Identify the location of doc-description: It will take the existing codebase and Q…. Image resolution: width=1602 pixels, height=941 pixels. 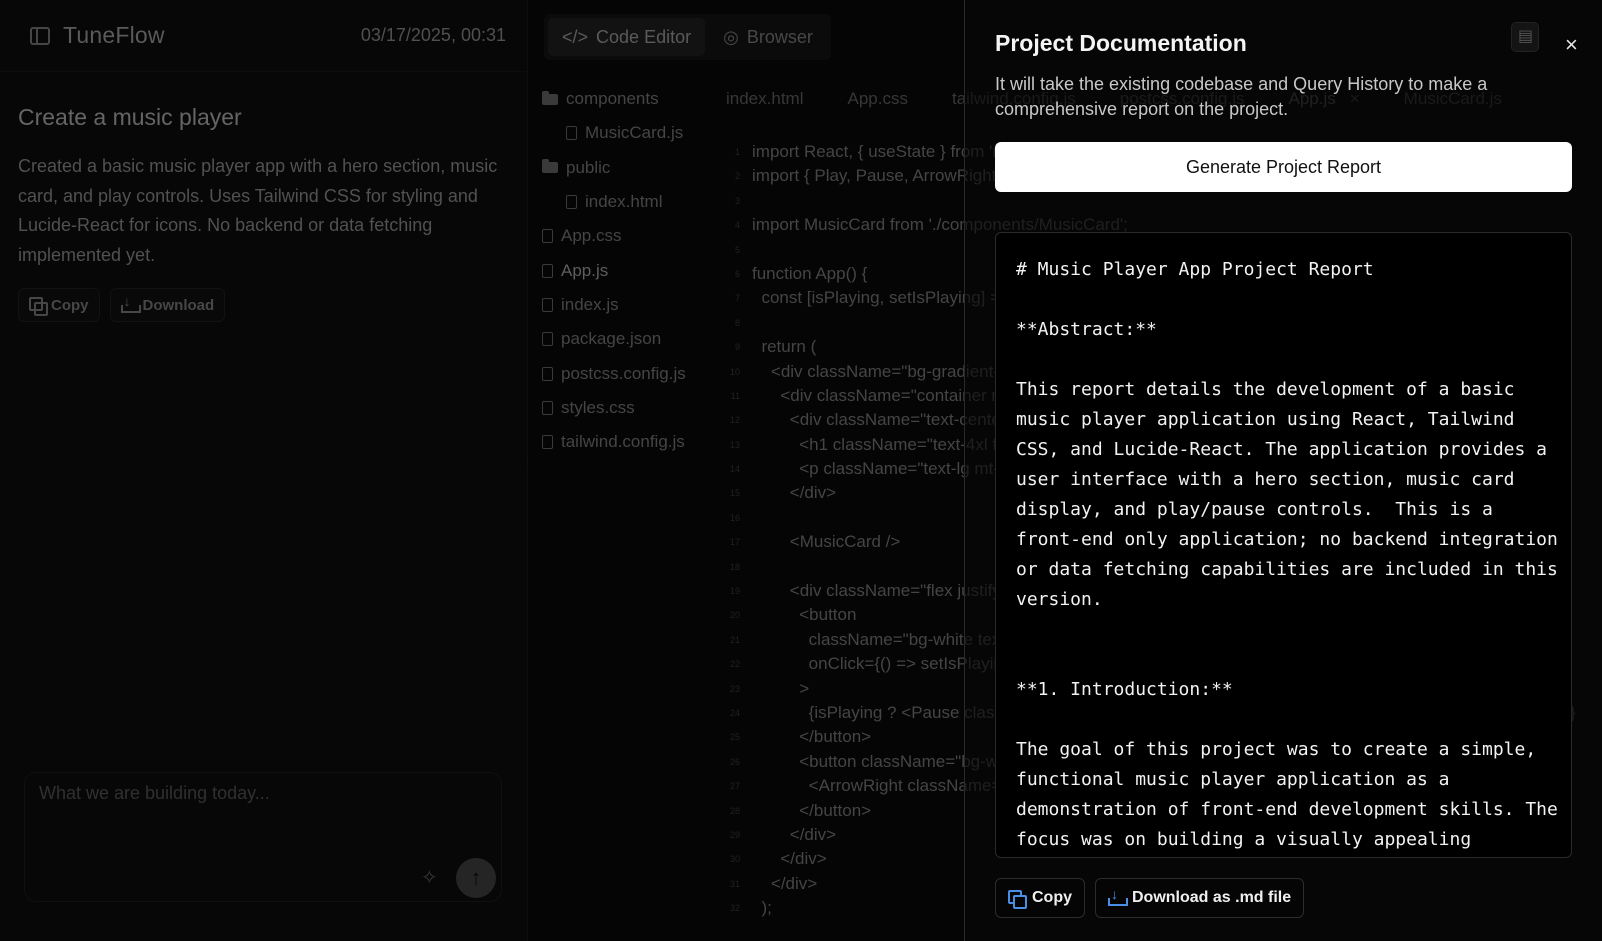
(1241, 96).